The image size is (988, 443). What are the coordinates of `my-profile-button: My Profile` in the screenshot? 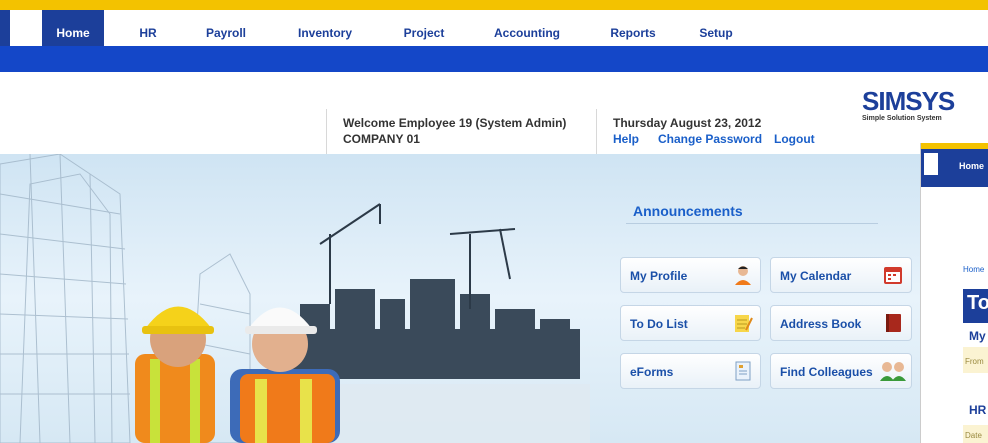 It's located at (690, 275).